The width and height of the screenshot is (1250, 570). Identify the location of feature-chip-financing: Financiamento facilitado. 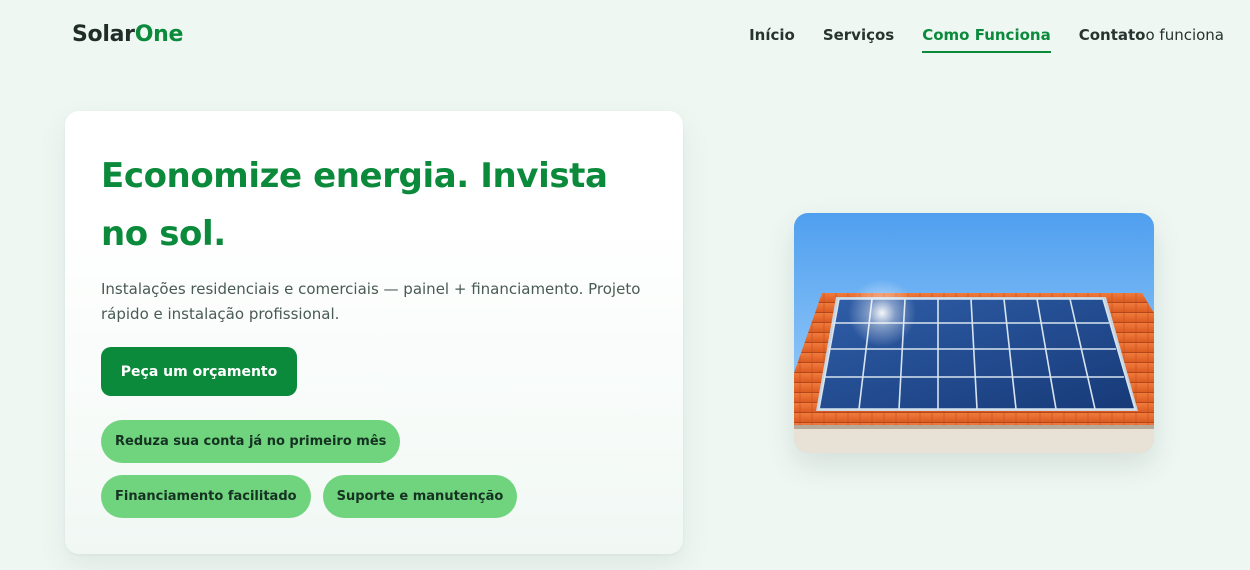
(206, 496).